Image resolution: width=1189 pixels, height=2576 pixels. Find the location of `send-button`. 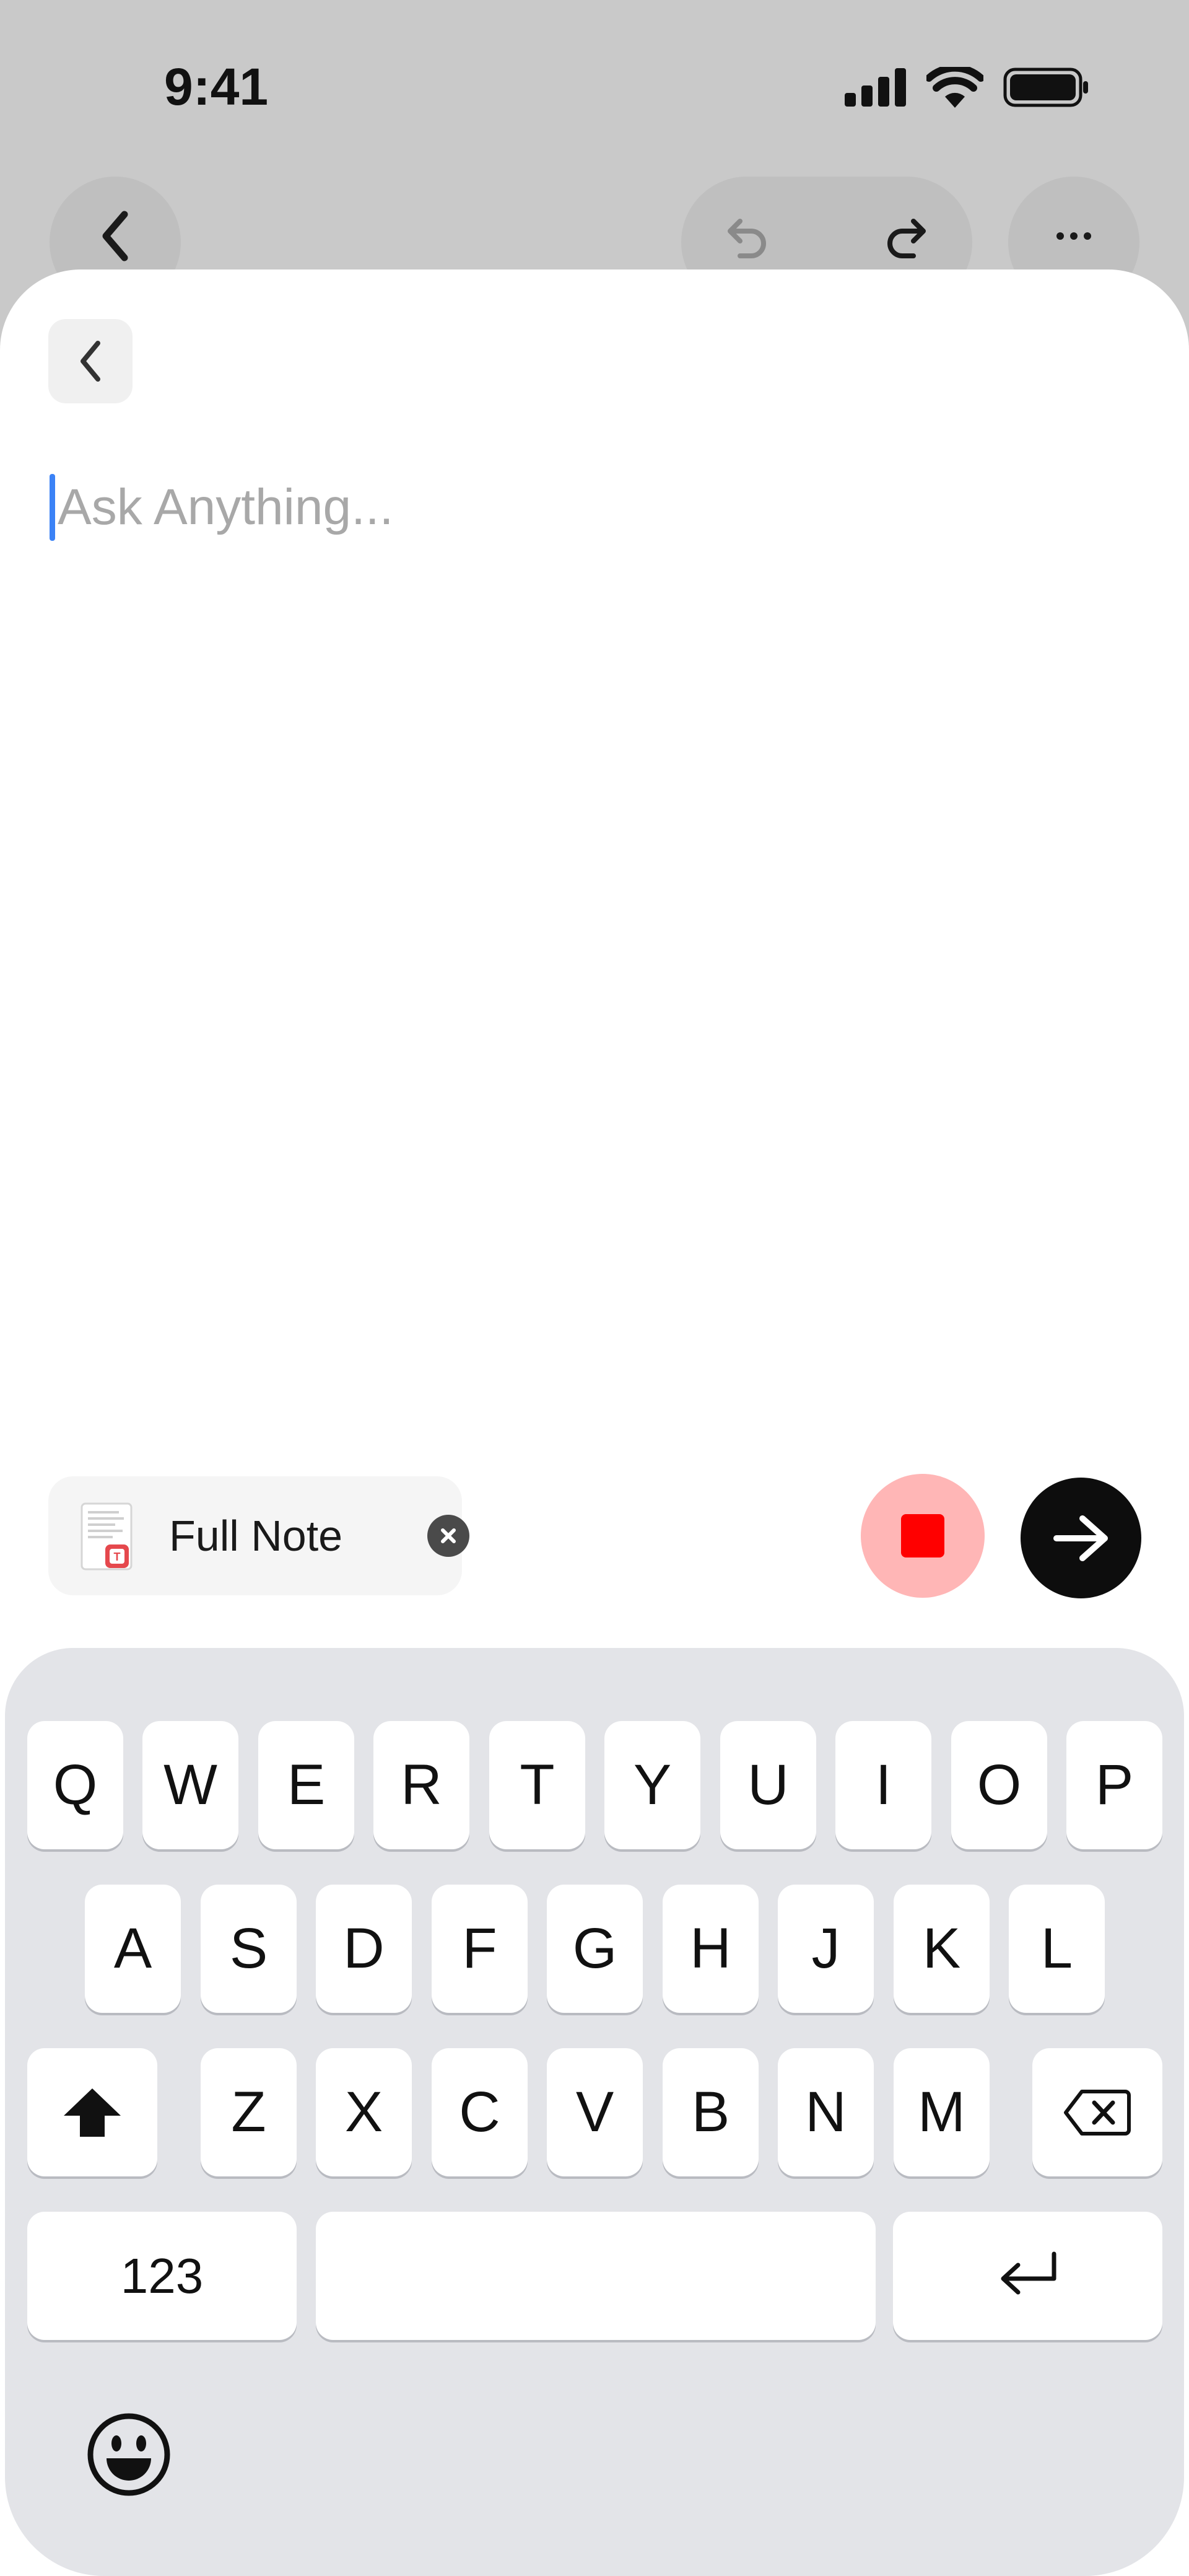

send-button is located at coordinates (1081, 1538).